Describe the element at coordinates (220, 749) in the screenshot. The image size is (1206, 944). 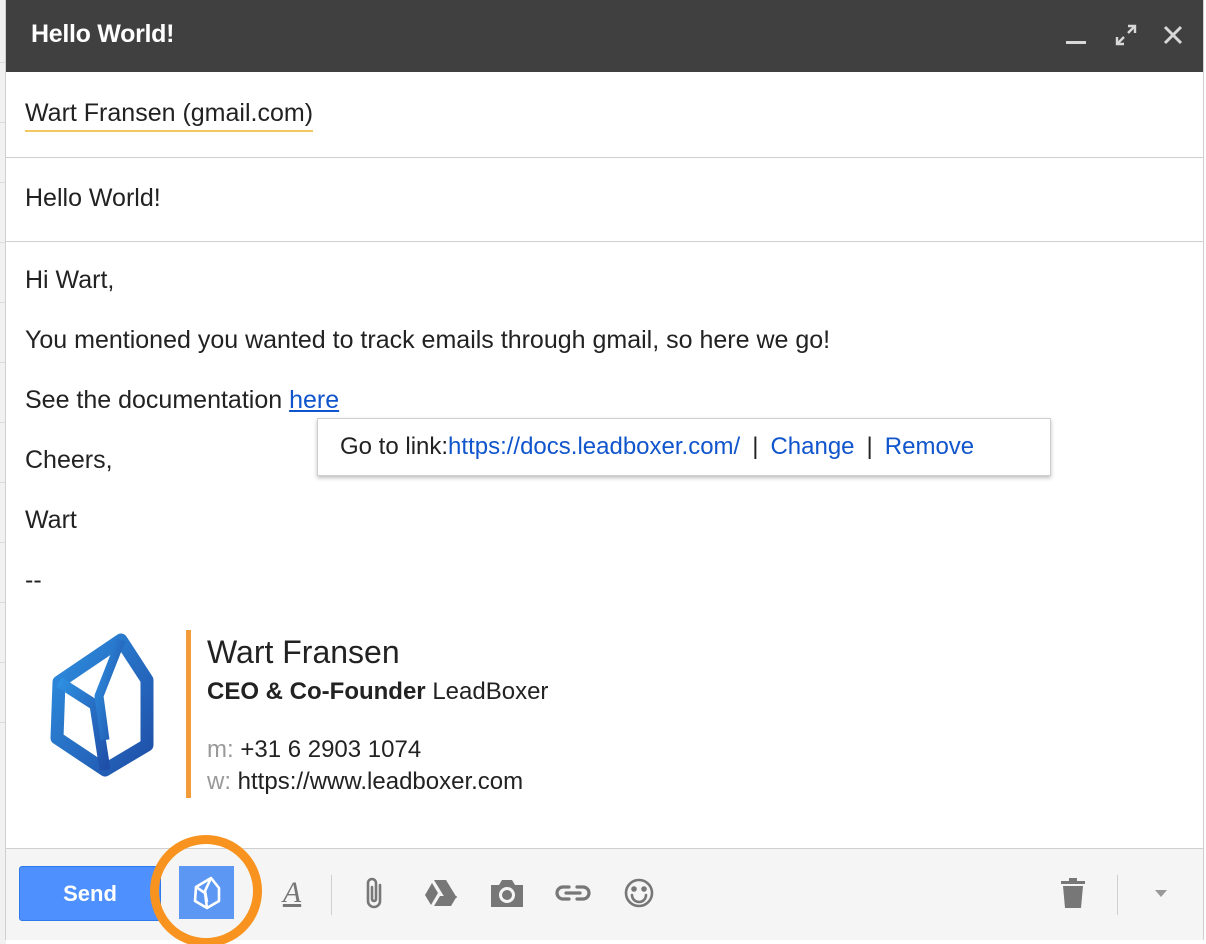
I see `mobile-label: m:` at that location.